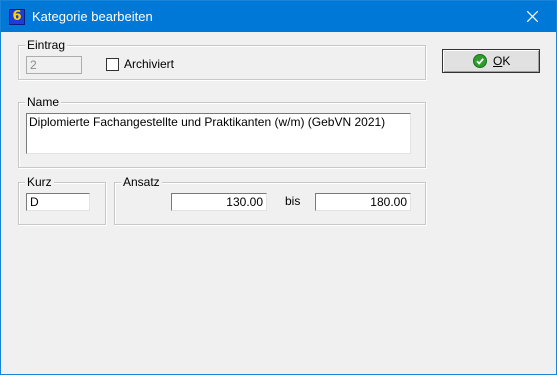  What do you see at coordinates (278, 16) in the screenshot?
I see `title-bar: 6 Kategorie bearbeiten` at bounding box center [278, 16].